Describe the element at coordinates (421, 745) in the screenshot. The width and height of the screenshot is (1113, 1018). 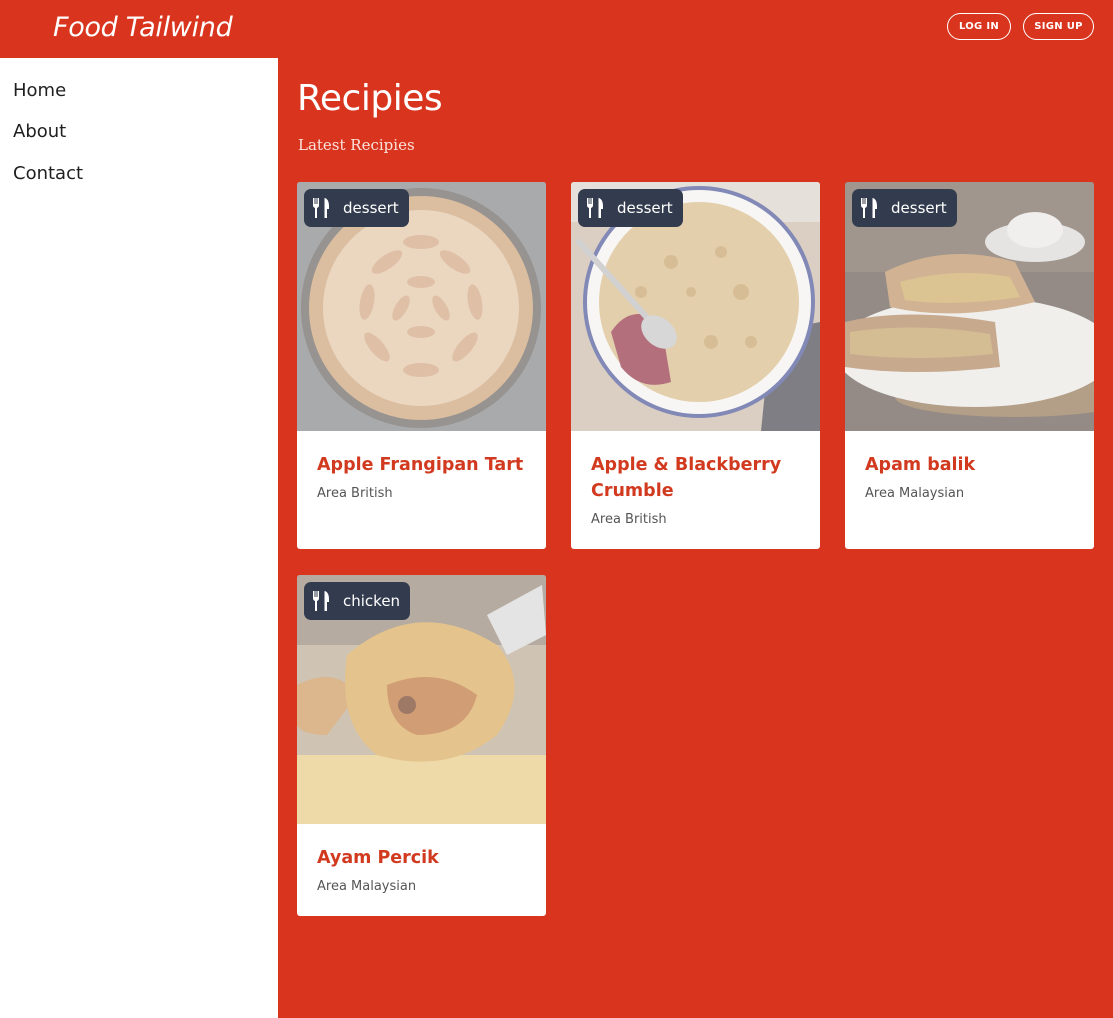
I see `recipe-card: chicken Ayam Percik Area Malaysian` at that location.